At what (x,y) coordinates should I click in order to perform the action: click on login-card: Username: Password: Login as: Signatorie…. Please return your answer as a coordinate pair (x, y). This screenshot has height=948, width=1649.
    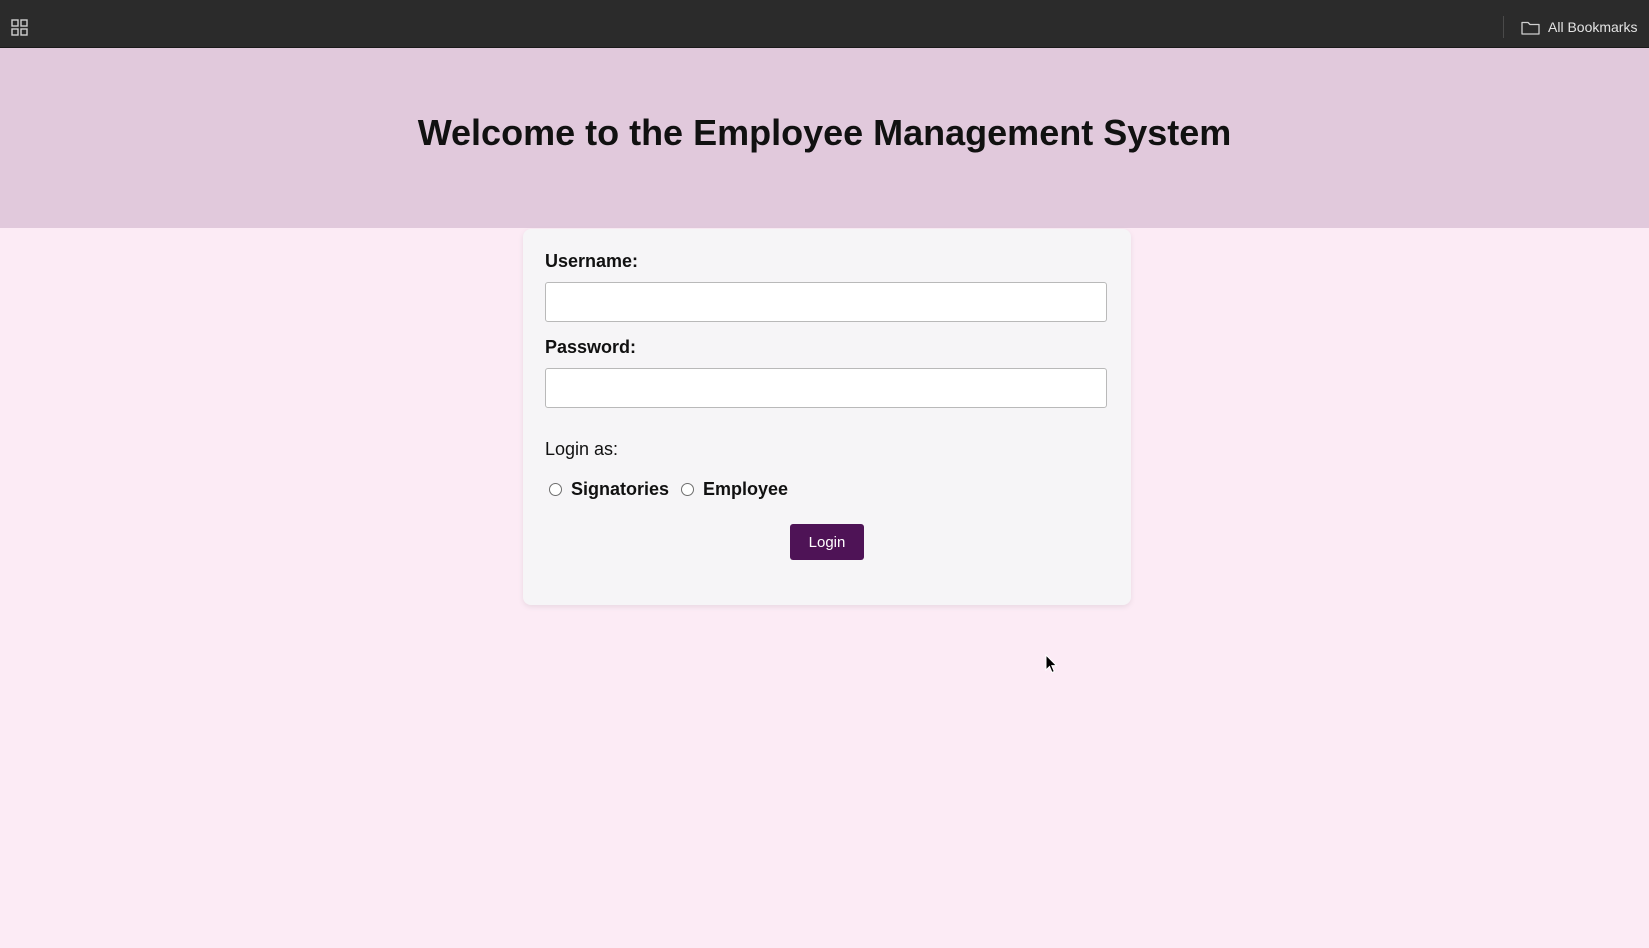
    Looking at the image, I should click on (827, 417).